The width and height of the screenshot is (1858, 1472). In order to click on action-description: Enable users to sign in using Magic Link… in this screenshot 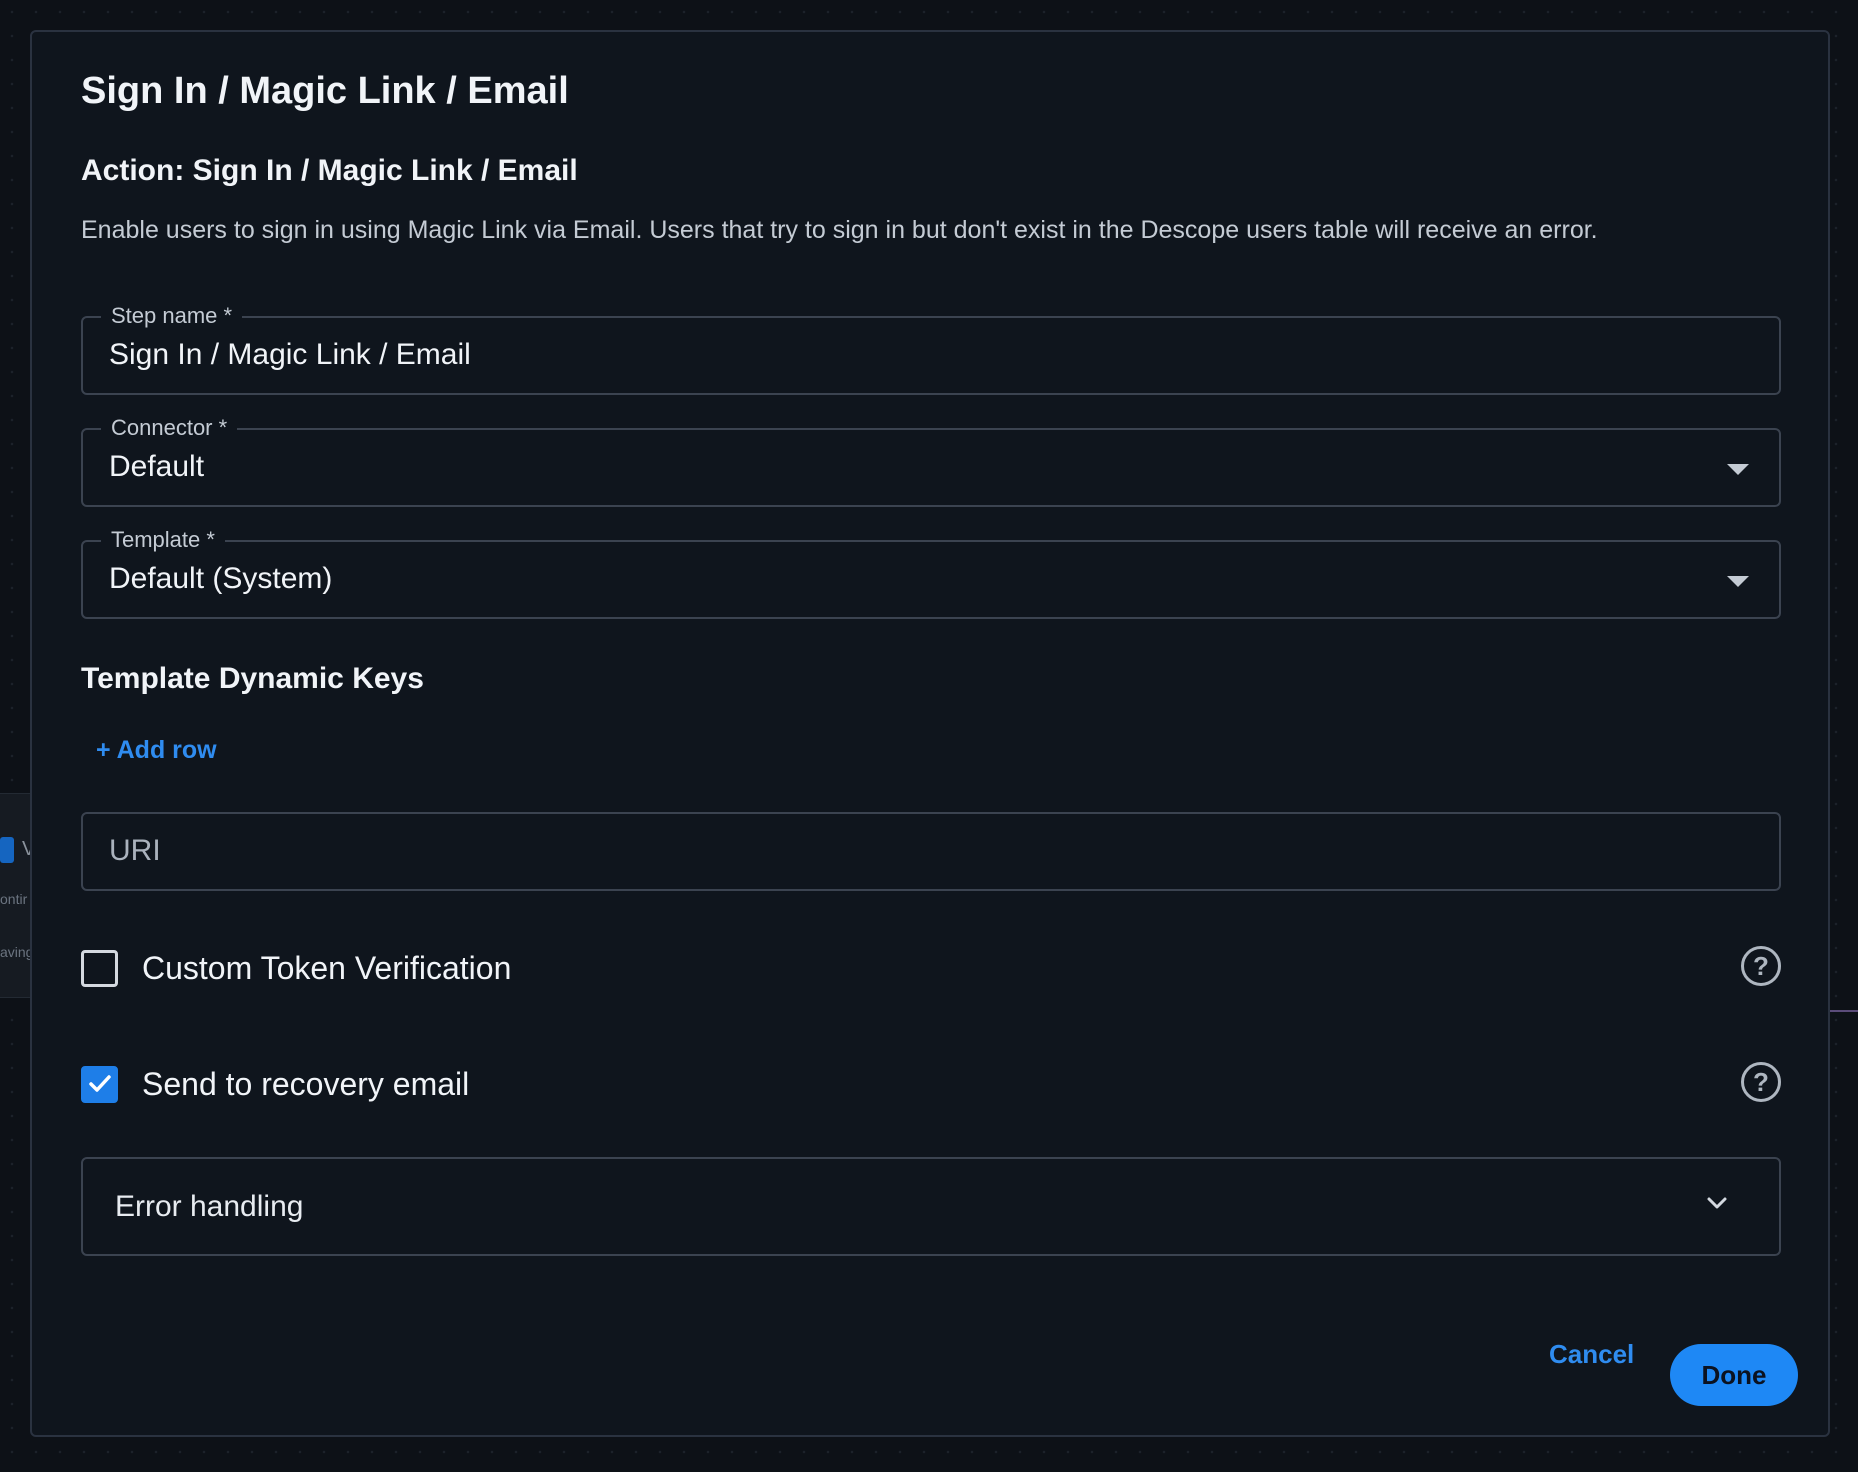, I will do `click(839, 230)`.